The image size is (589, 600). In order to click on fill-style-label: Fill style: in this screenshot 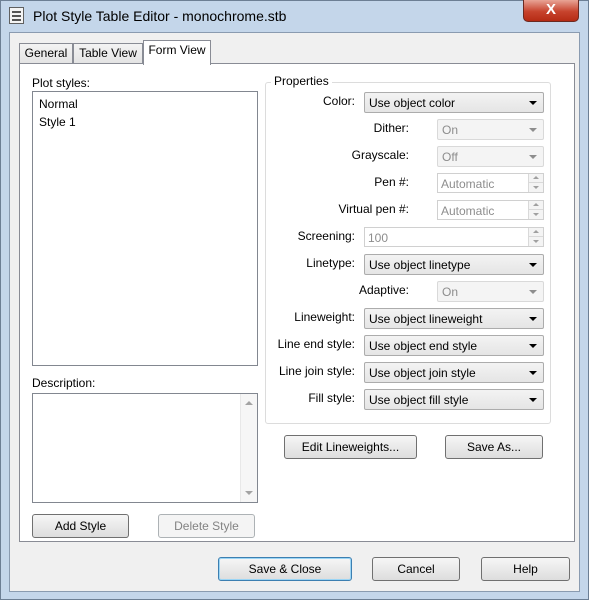, I will do `click(331, 398)`.